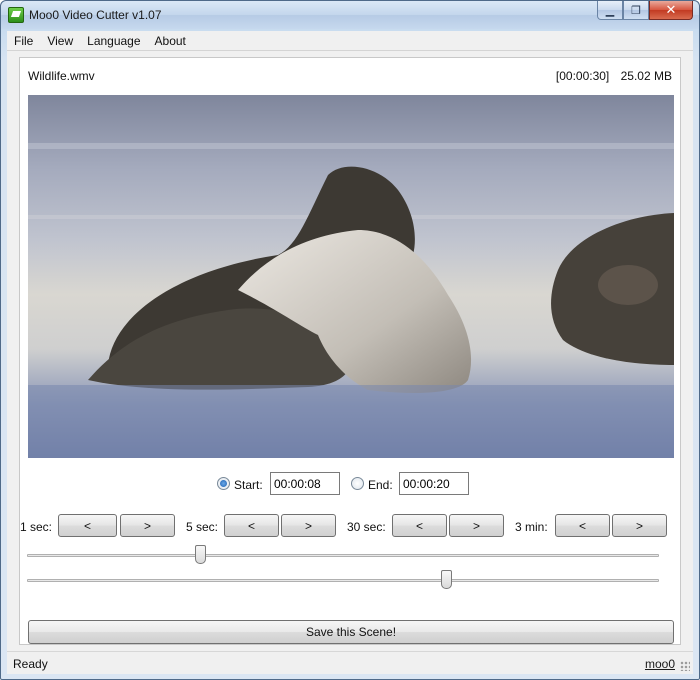  Describe the element at coordinates (202, 527) in the screenshot. I see `step-5sec-label: 5 sec:` at that location.